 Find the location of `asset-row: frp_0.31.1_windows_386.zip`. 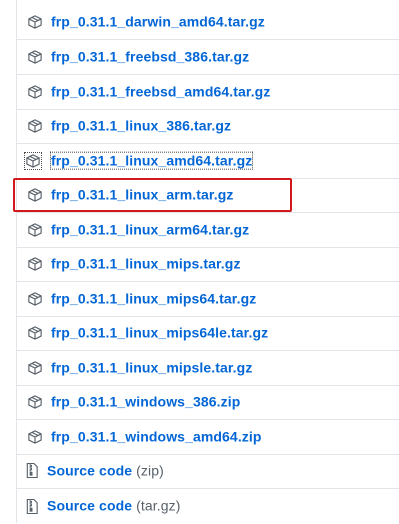

asset-row: frp_0.31.1_windows_386.zip is located at coordinates (208, 402).